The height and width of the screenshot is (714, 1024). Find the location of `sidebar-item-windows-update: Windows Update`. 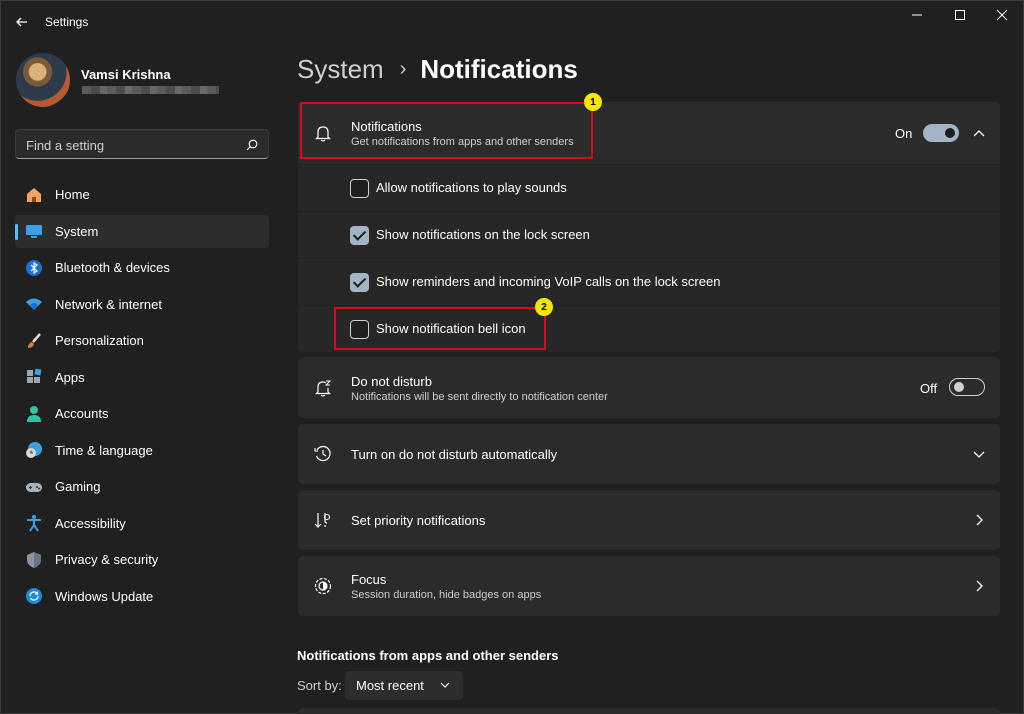

sidebar-item-windows-update: Windows Update is located at coordinates (142, 596).